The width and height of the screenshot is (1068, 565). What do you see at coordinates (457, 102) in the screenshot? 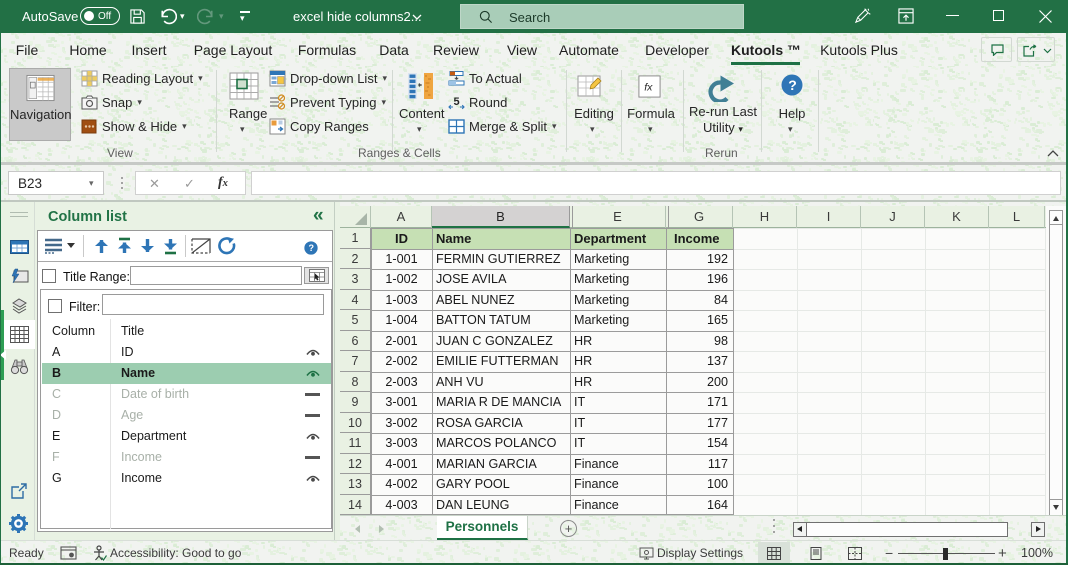
I see `svg-text: 5` at bounding box center [457, 102].